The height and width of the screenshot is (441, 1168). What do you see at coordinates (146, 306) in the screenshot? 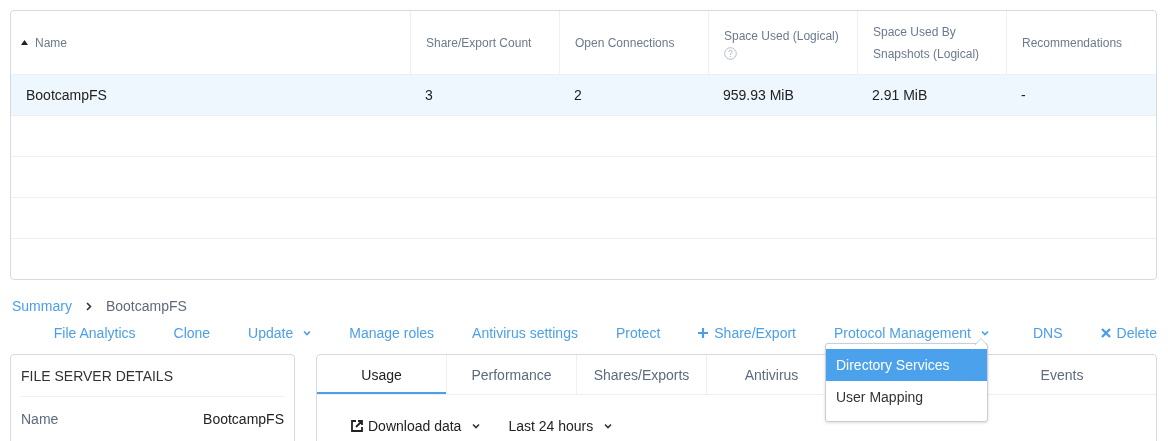
I see `breadcrumb-current: BootcampFS` at bounding box center [146, 306].